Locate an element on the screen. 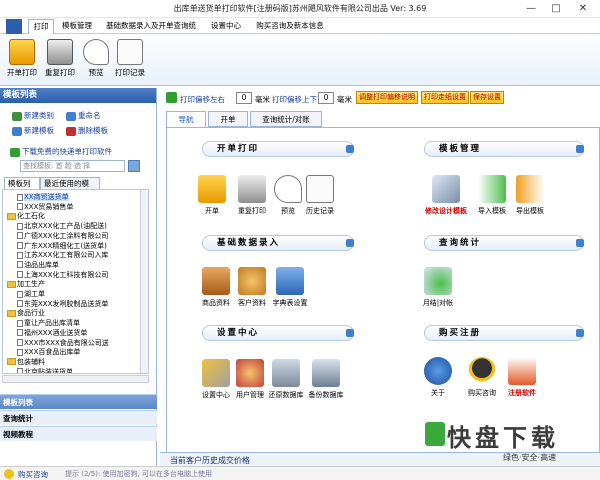 The height and width of the screenshot is (480, 600). watermark-title: 快盘下载 is located at coordinates (503, 438).